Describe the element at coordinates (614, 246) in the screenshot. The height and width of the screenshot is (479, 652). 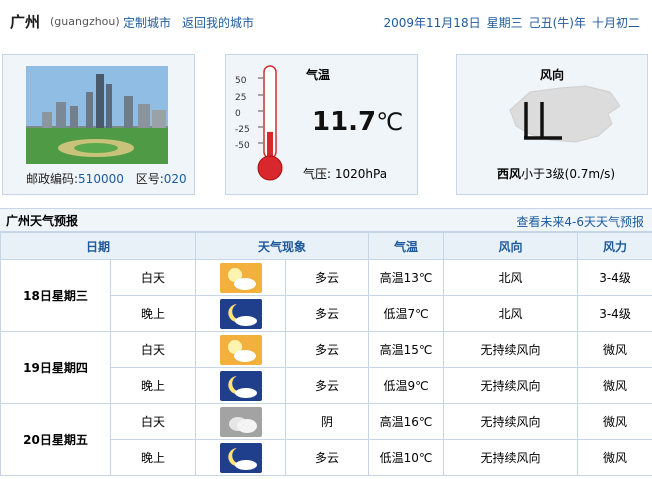
I see `col-wind-power: 风力` at that location.